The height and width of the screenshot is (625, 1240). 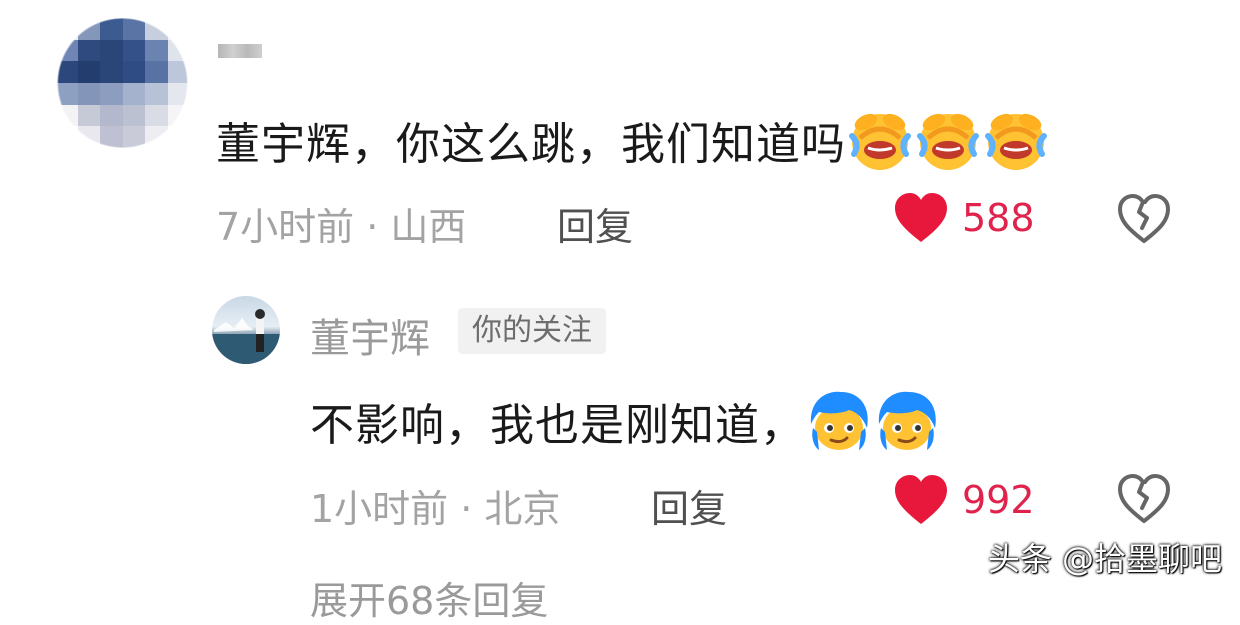 I want to click on reply-dislike-button, so click(x=1144, y=501).